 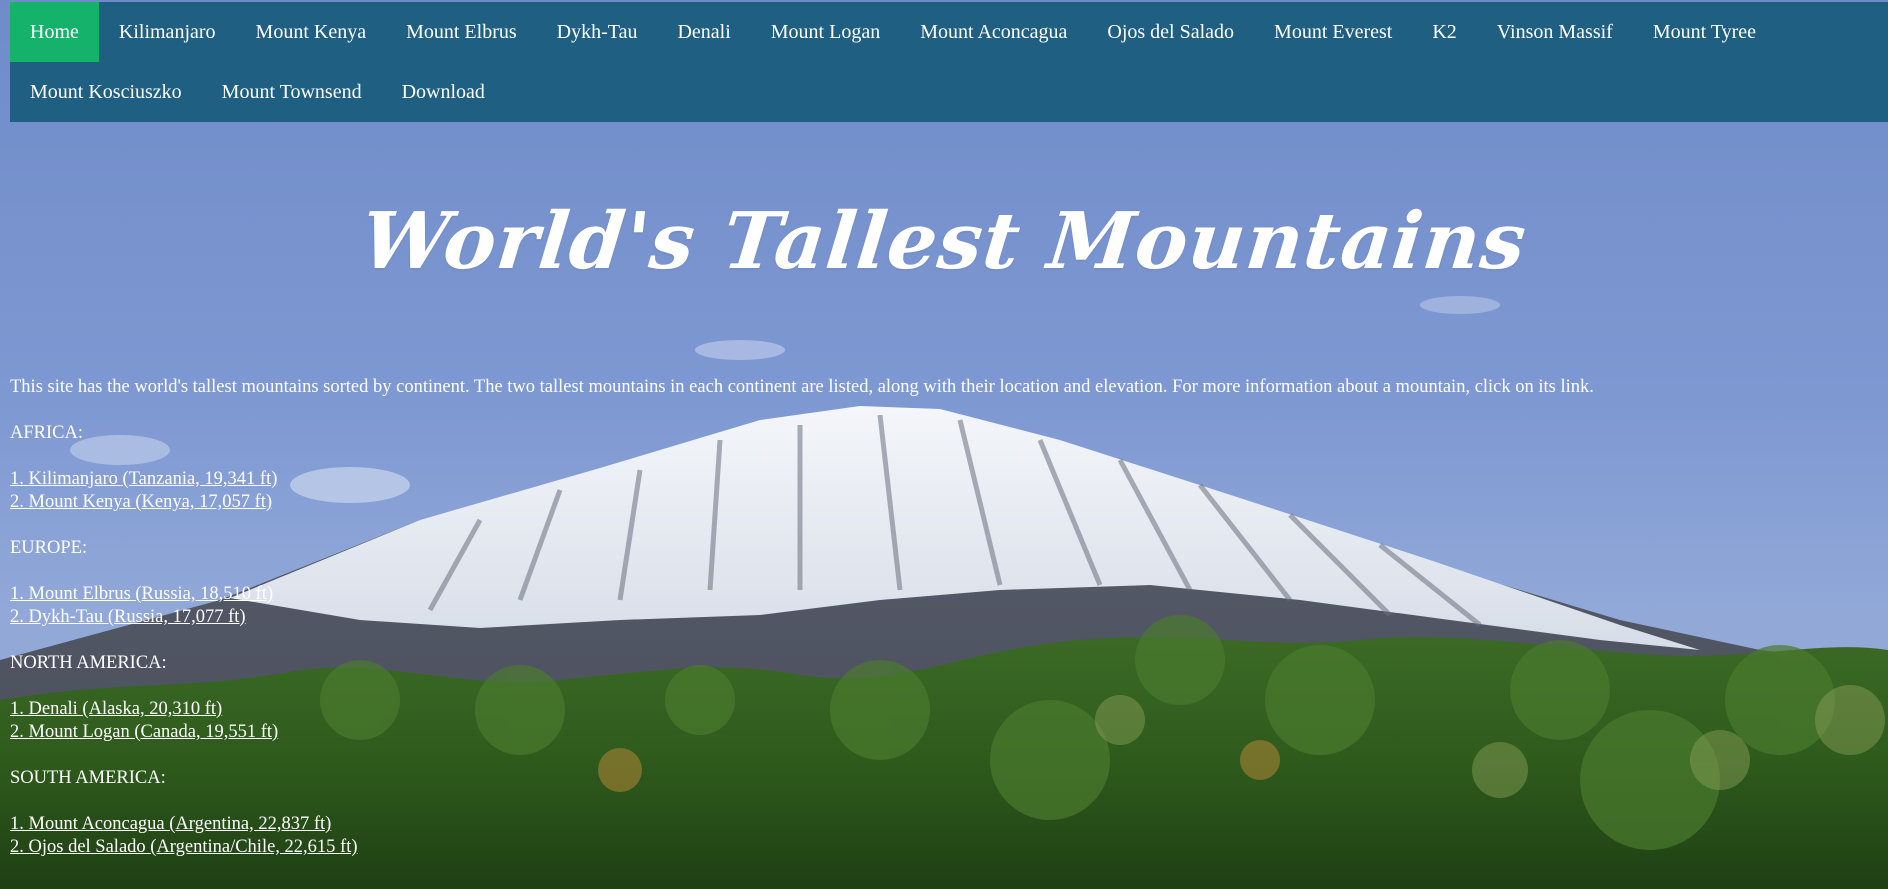 What do you see at coordinates (88, 663) in the screenshot?
I see `continent-heading: NORTH AMERICA:` at bounding box center [88, 663].